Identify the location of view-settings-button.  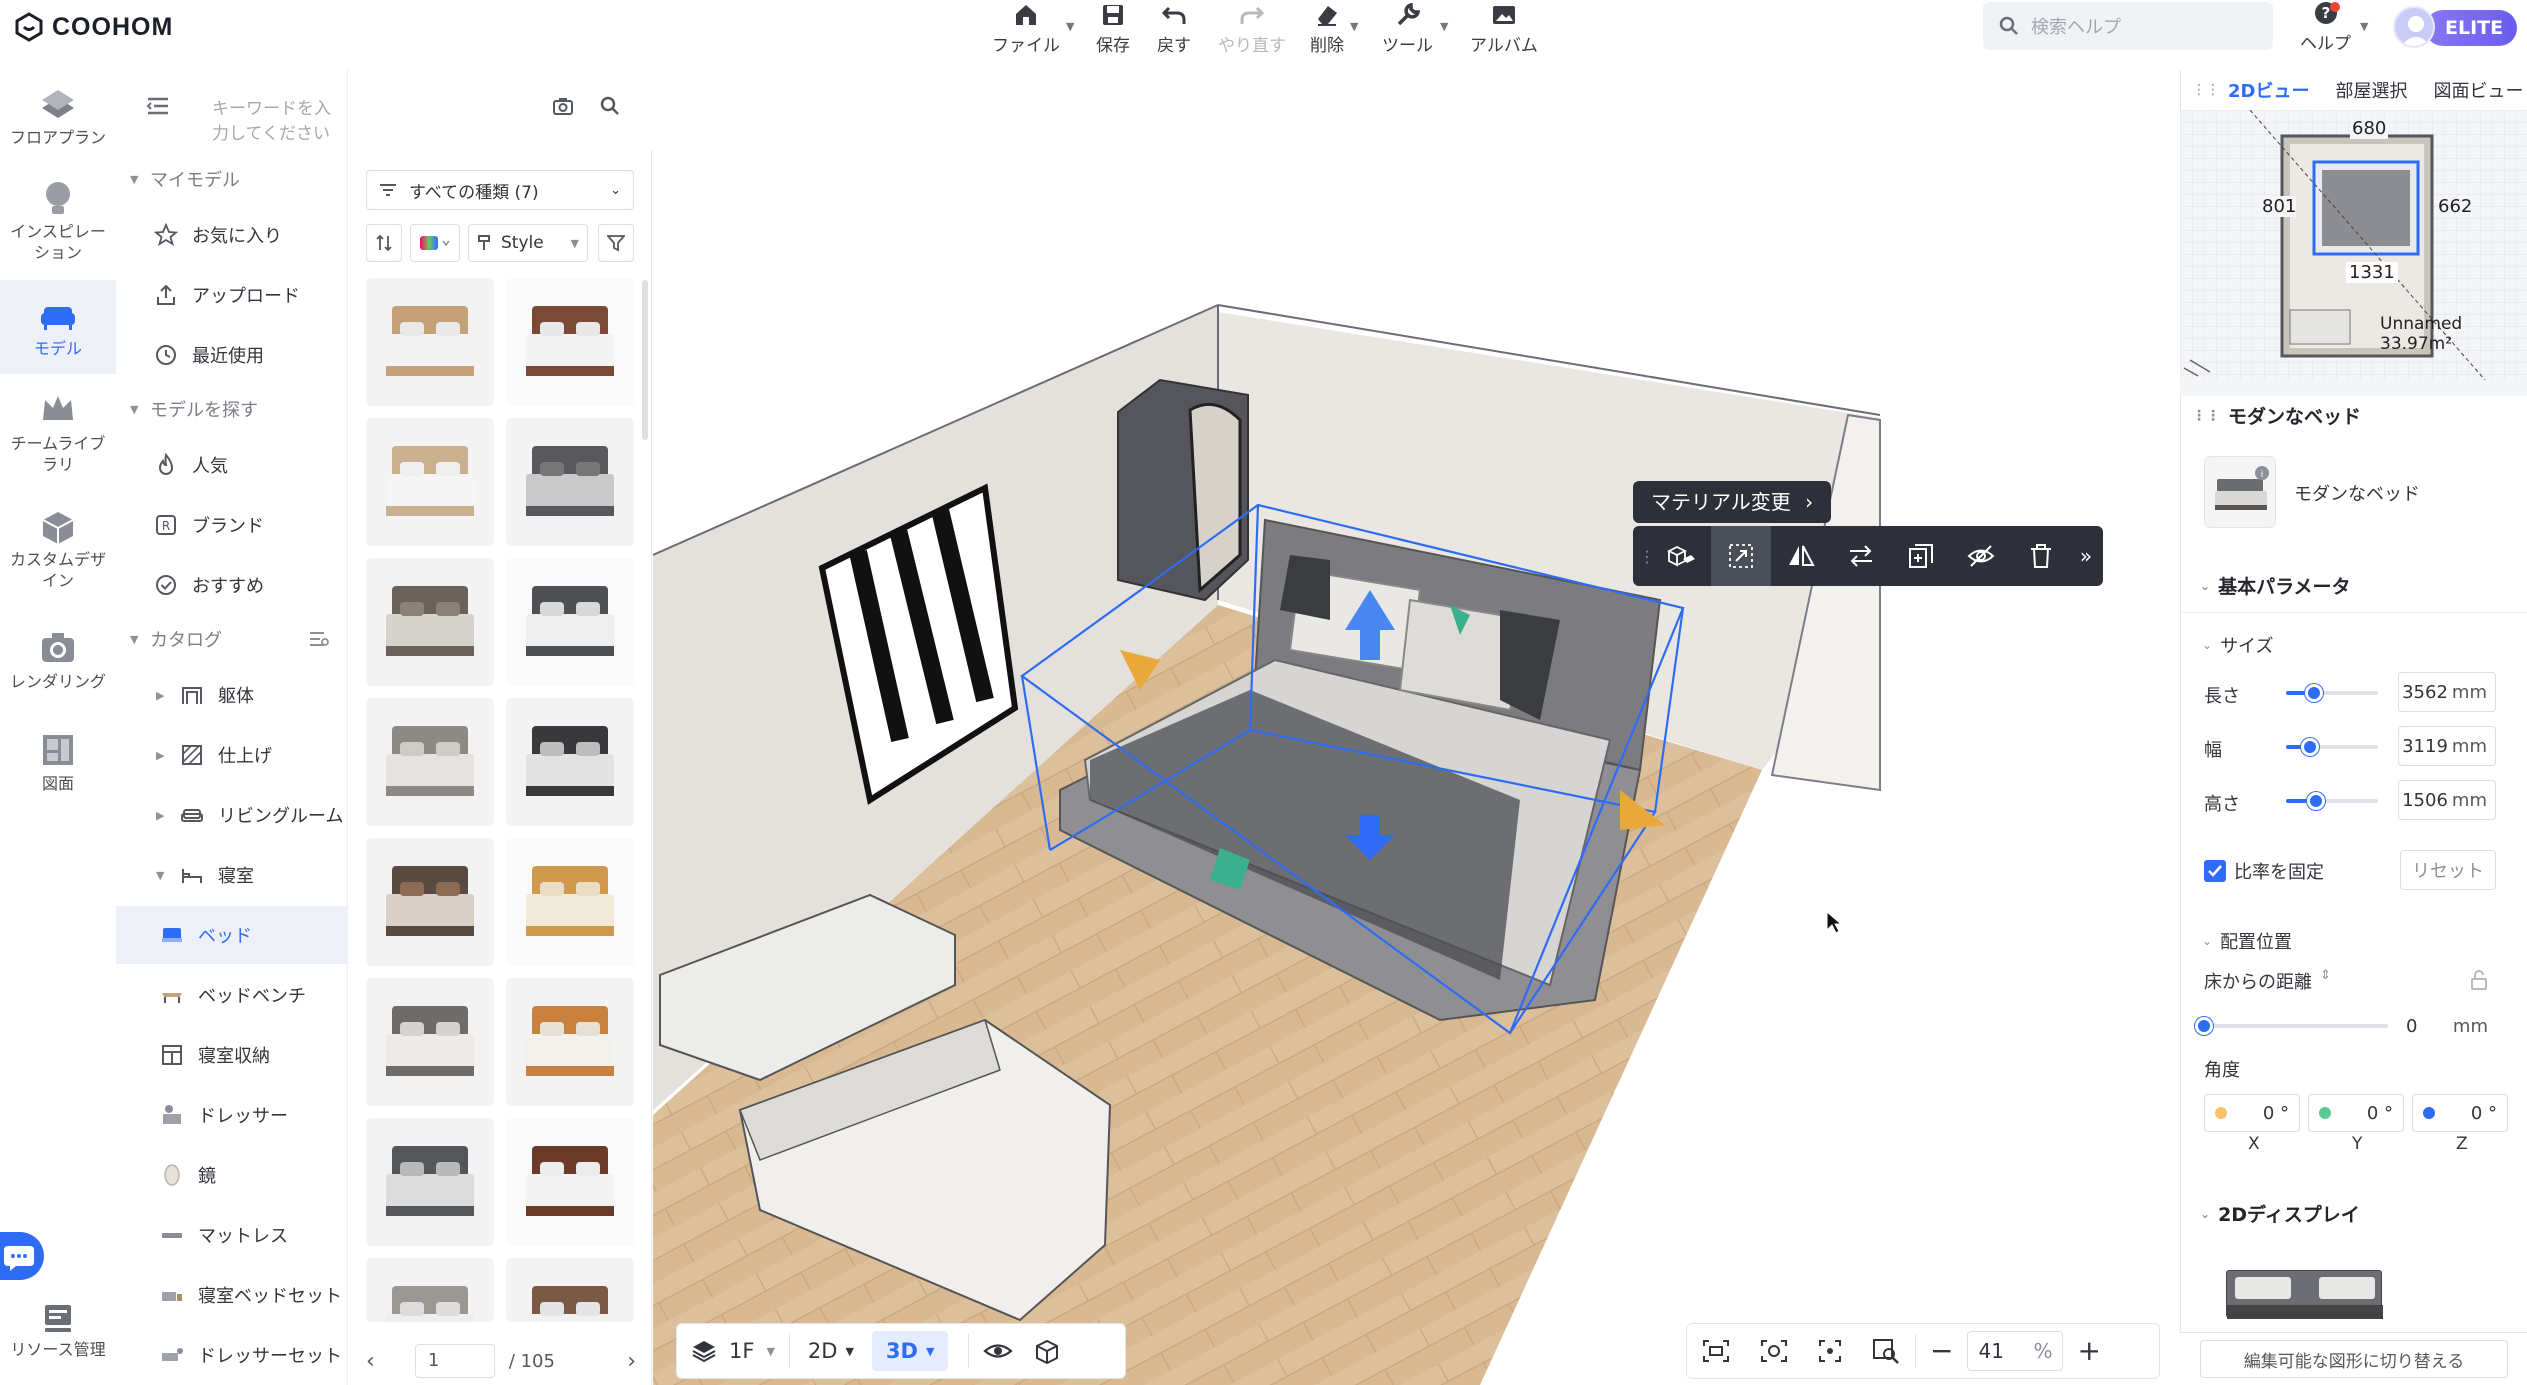
(1774, 1351).